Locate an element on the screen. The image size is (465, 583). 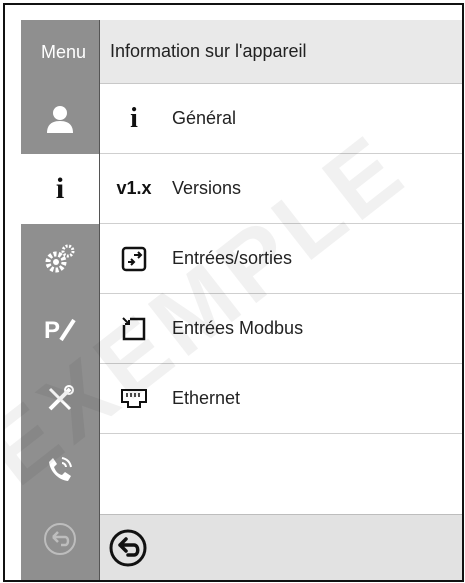
gears-icon is located at coordinates (60, 258).